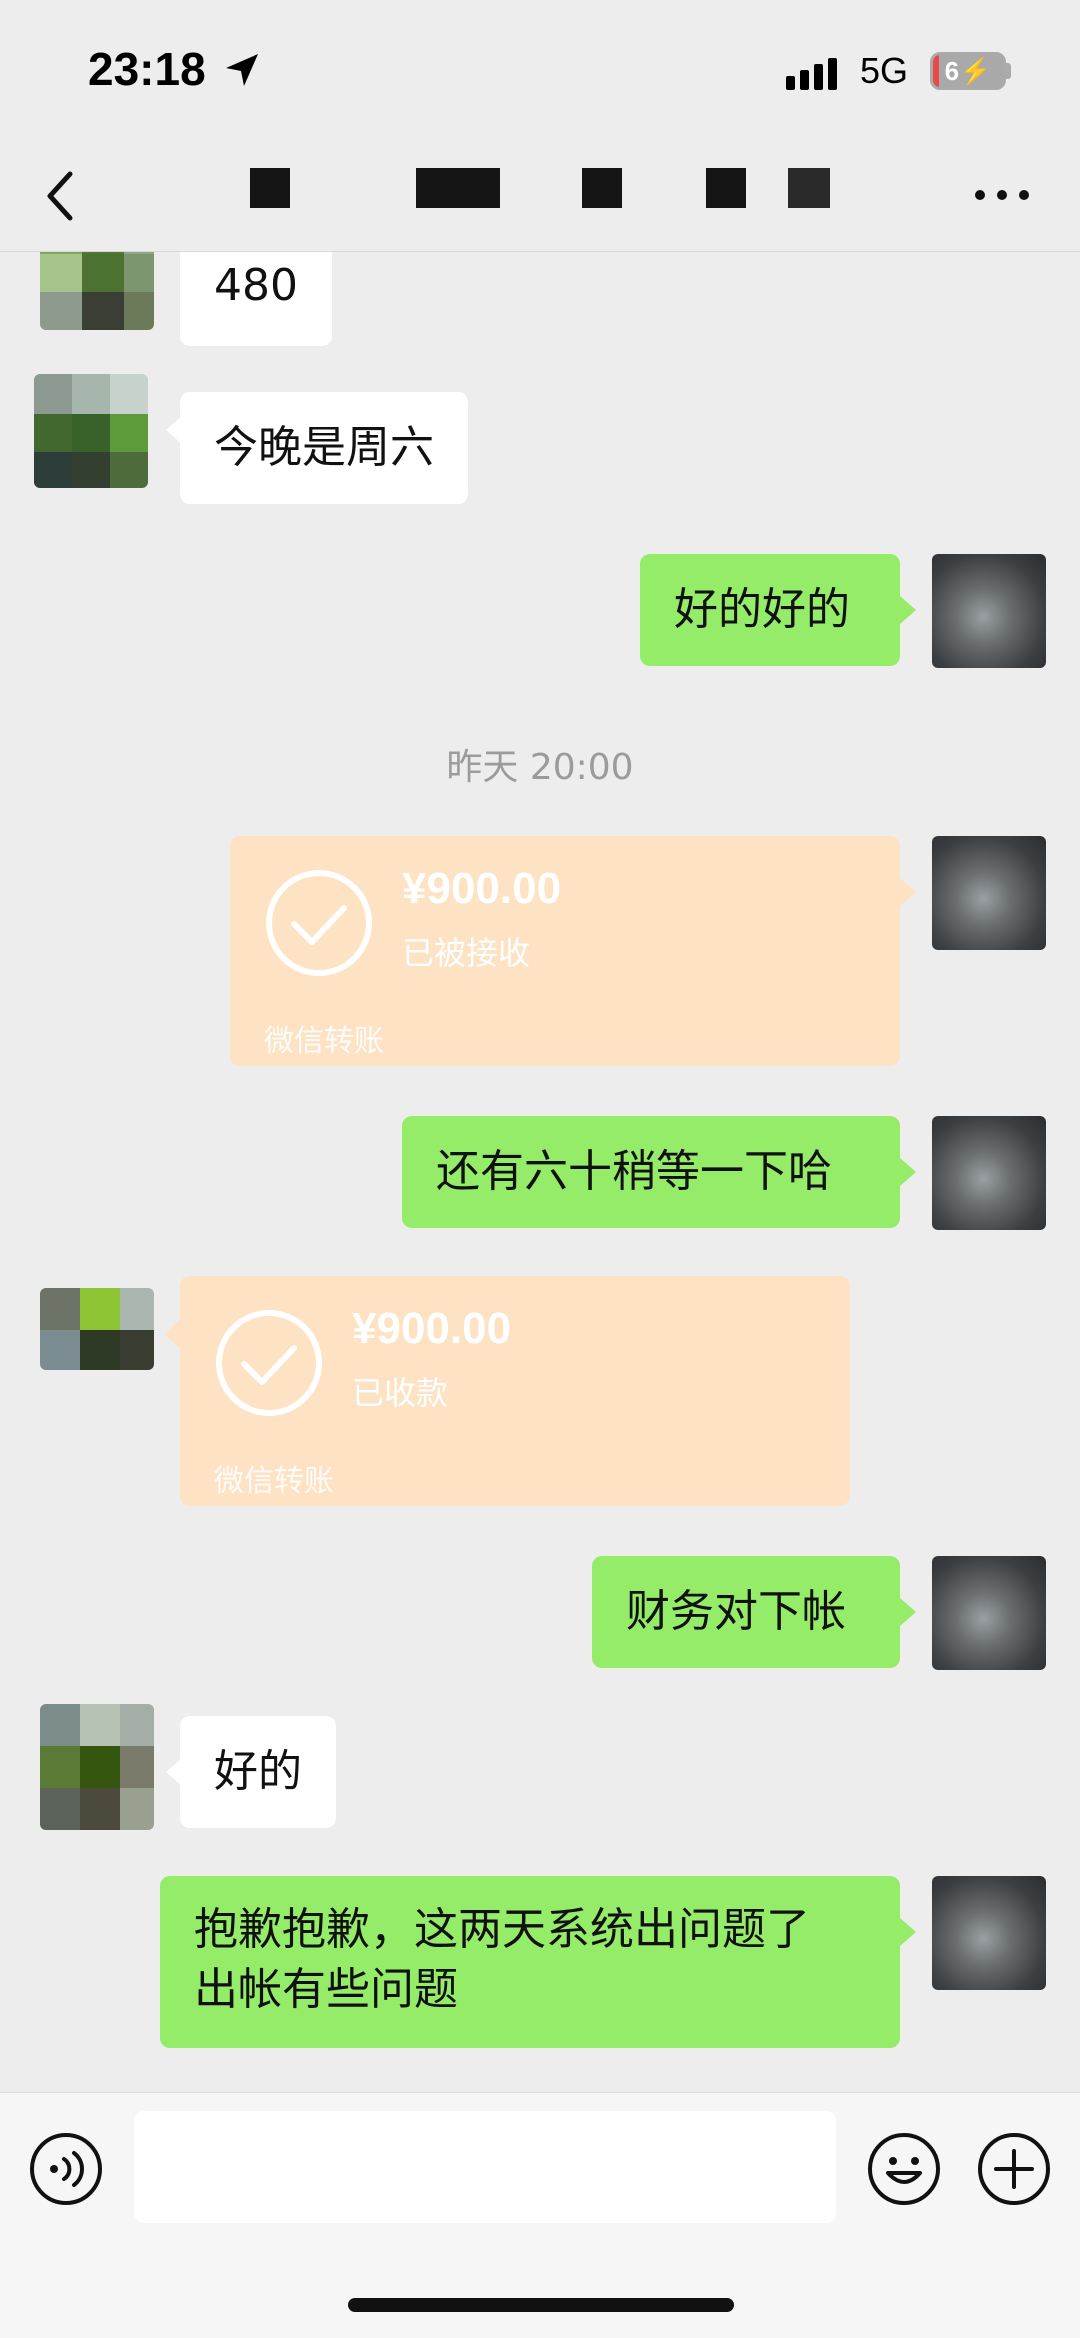  Describe the element at coordinates (400, 1393) in the screenshot. I see `transfer-status: 已收款` at that location.